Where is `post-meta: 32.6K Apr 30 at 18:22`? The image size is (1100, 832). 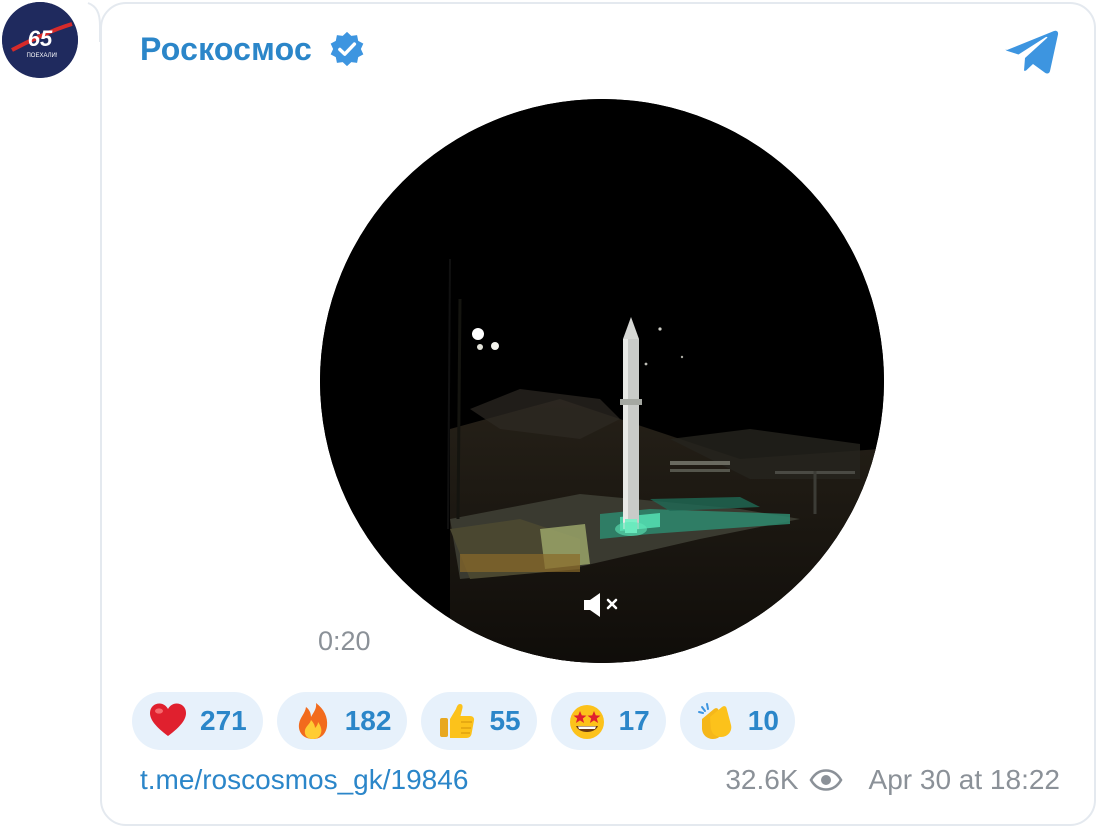
post-meta: 32.6K Apr 30 at 18:22 is located at coordinates (892, 780).